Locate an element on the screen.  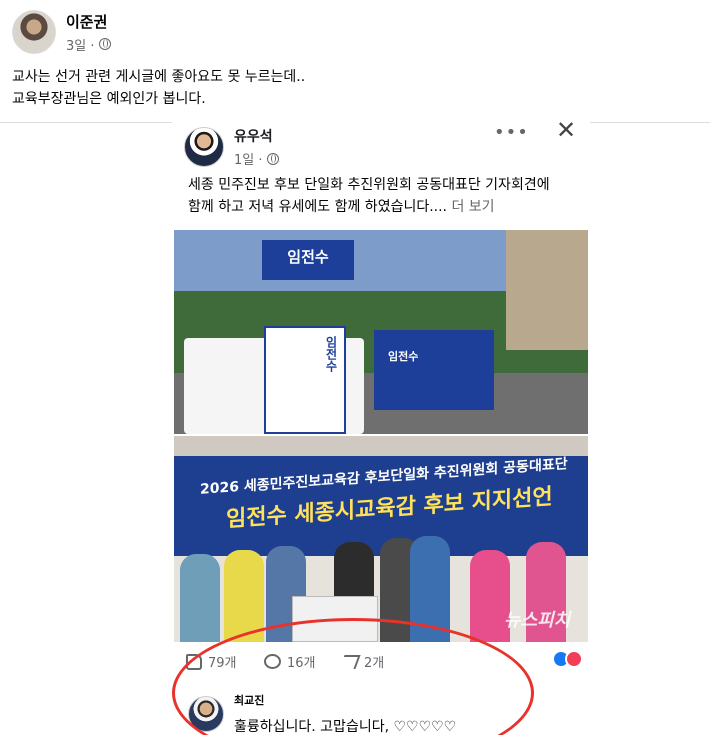
comment-text: 훌륭하십니다. 고맙습니다, ♡♡♡♡♡ is located at coordinates (345, 727).